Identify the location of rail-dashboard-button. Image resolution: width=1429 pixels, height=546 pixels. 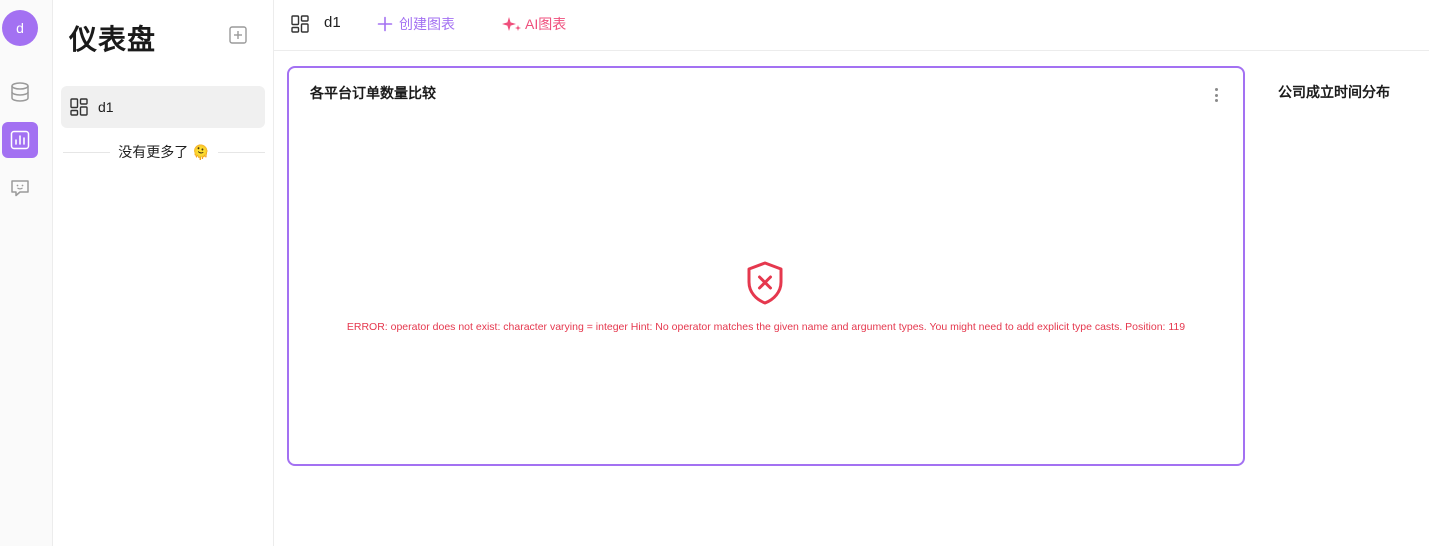
(20, 140).